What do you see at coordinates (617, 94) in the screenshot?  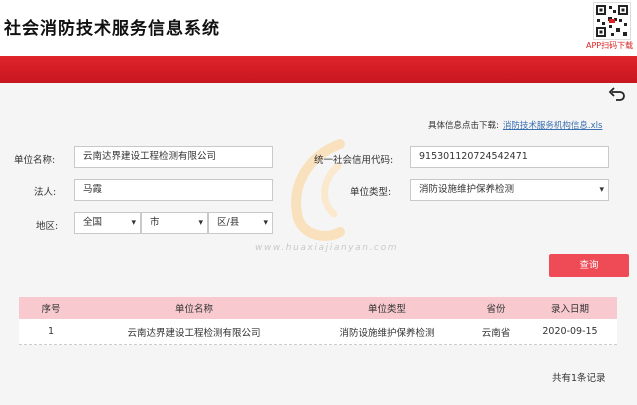 I see `back-arrow-icon` at bounding box center [617, 94].